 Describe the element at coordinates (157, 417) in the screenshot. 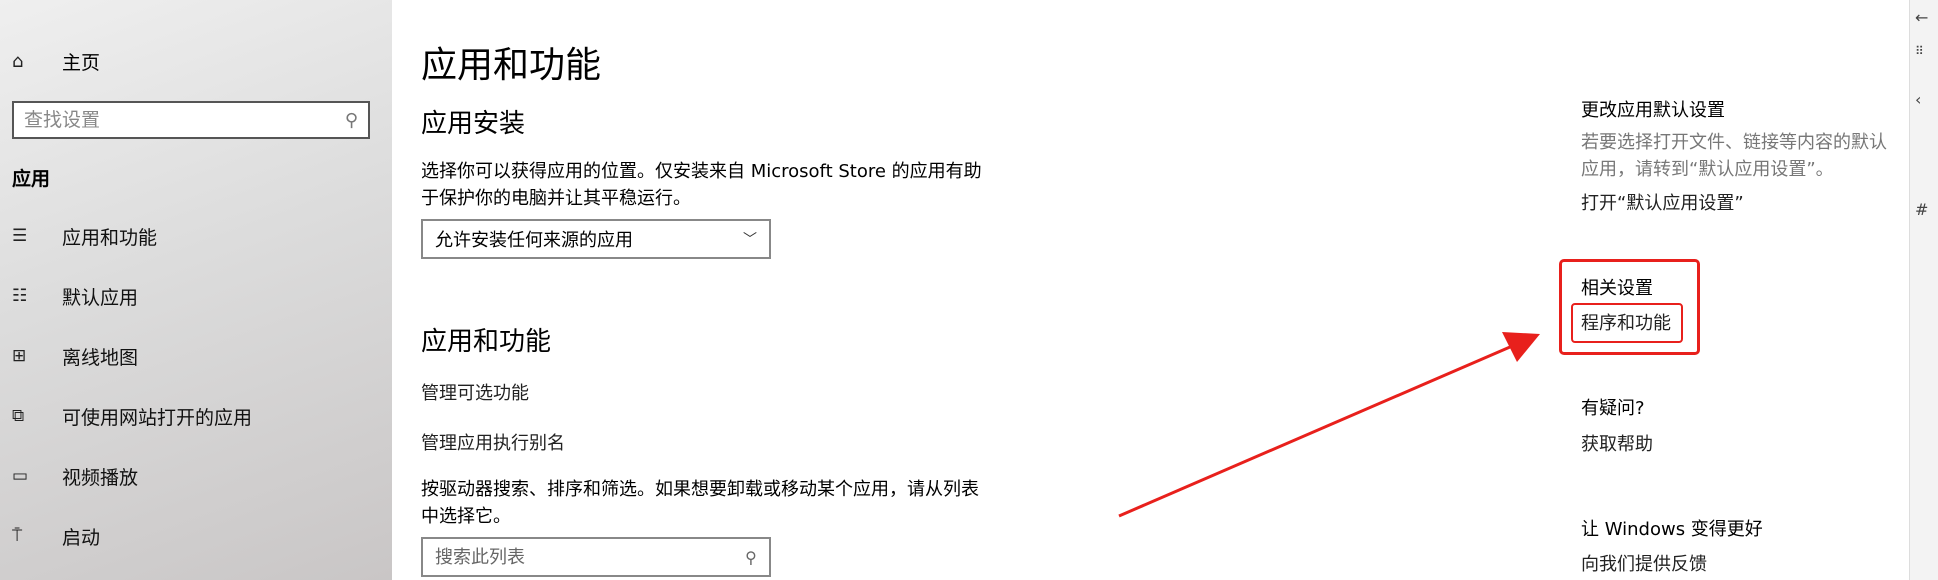

I see `sidebar-item-label: 可使用网站打开的应用` at that location.